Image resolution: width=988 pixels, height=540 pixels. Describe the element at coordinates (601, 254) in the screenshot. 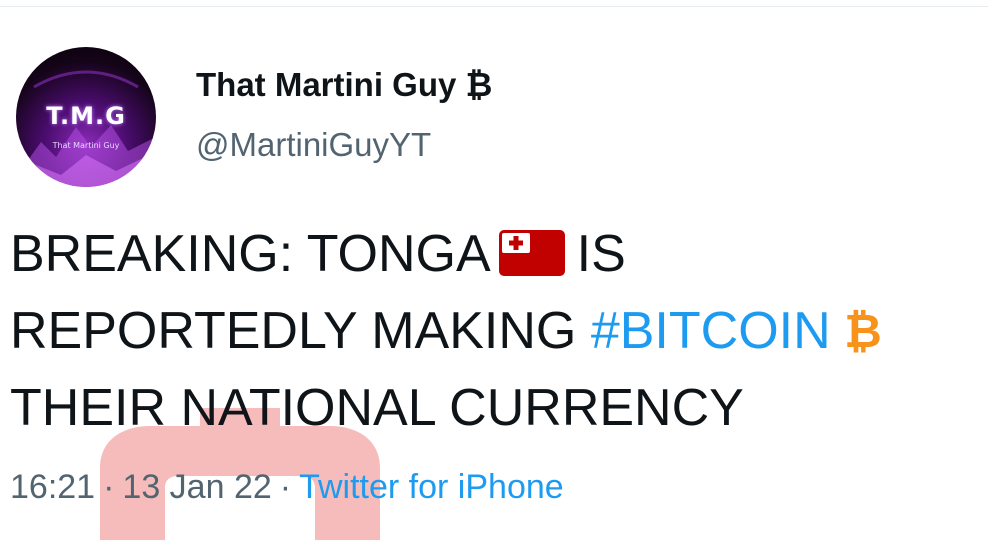

I see `tweet-text-segment: IS` at that location.